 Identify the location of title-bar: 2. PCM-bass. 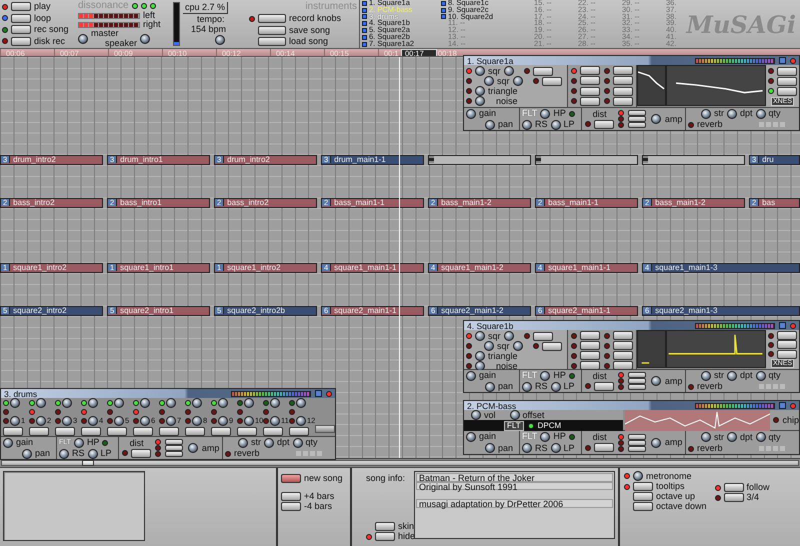
(631, 405).